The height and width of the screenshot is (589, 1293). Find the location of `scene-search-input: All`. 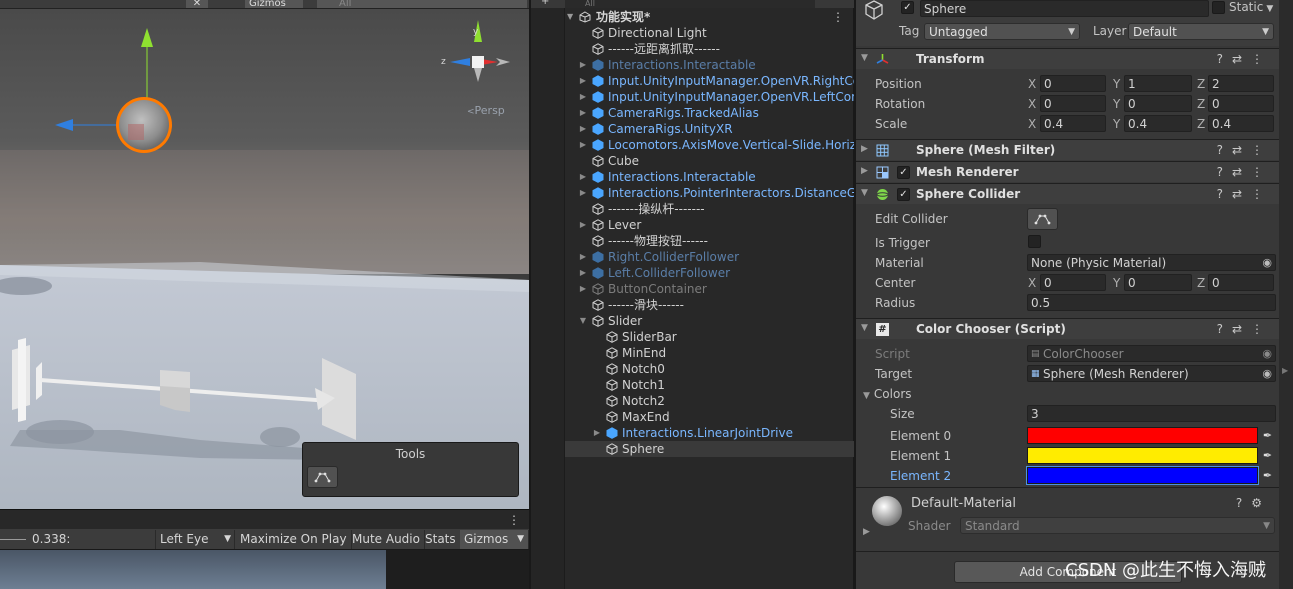

scene-search-input: All is located at coordinates (422, 4).